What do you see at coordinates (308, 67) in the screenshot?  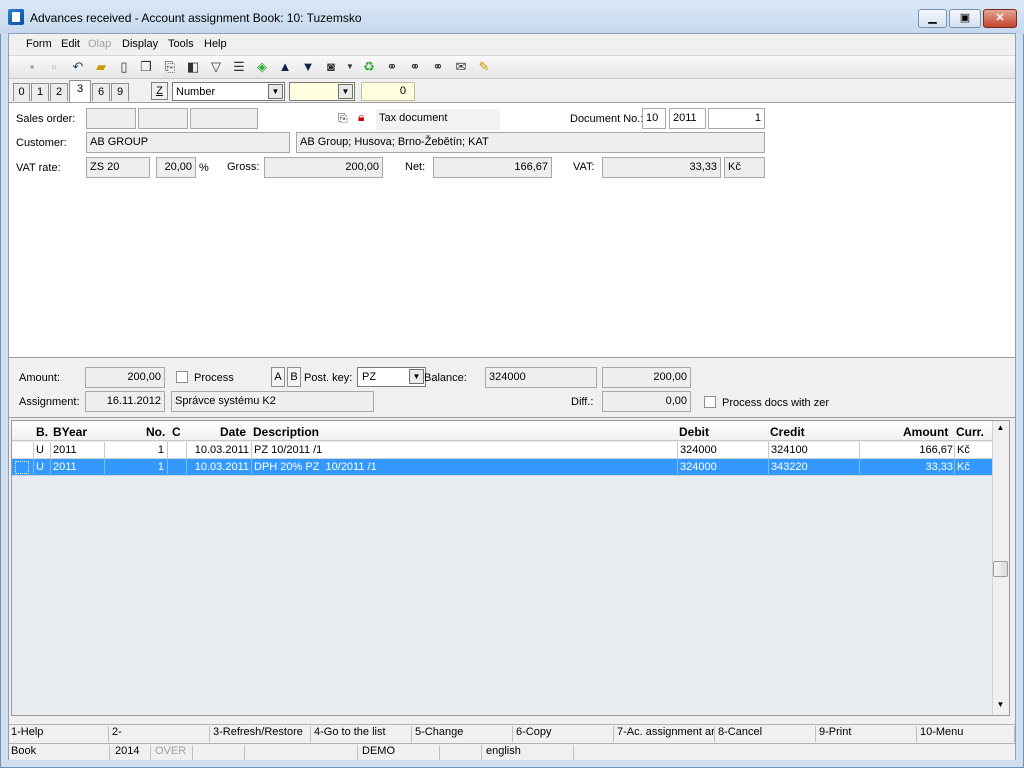 I see `arrow-down-icon: ▼` at bounding box center [308, 67].